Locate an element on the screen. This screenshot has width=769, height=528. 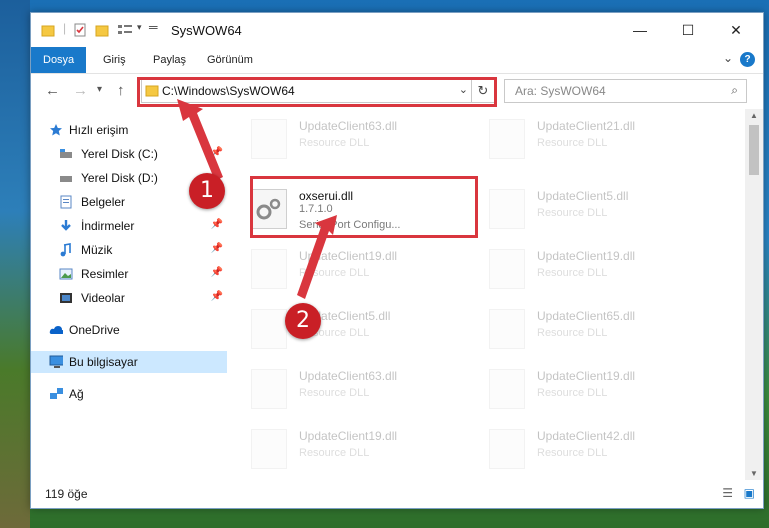
help-icon: ? is located at coordinates (747, 59).